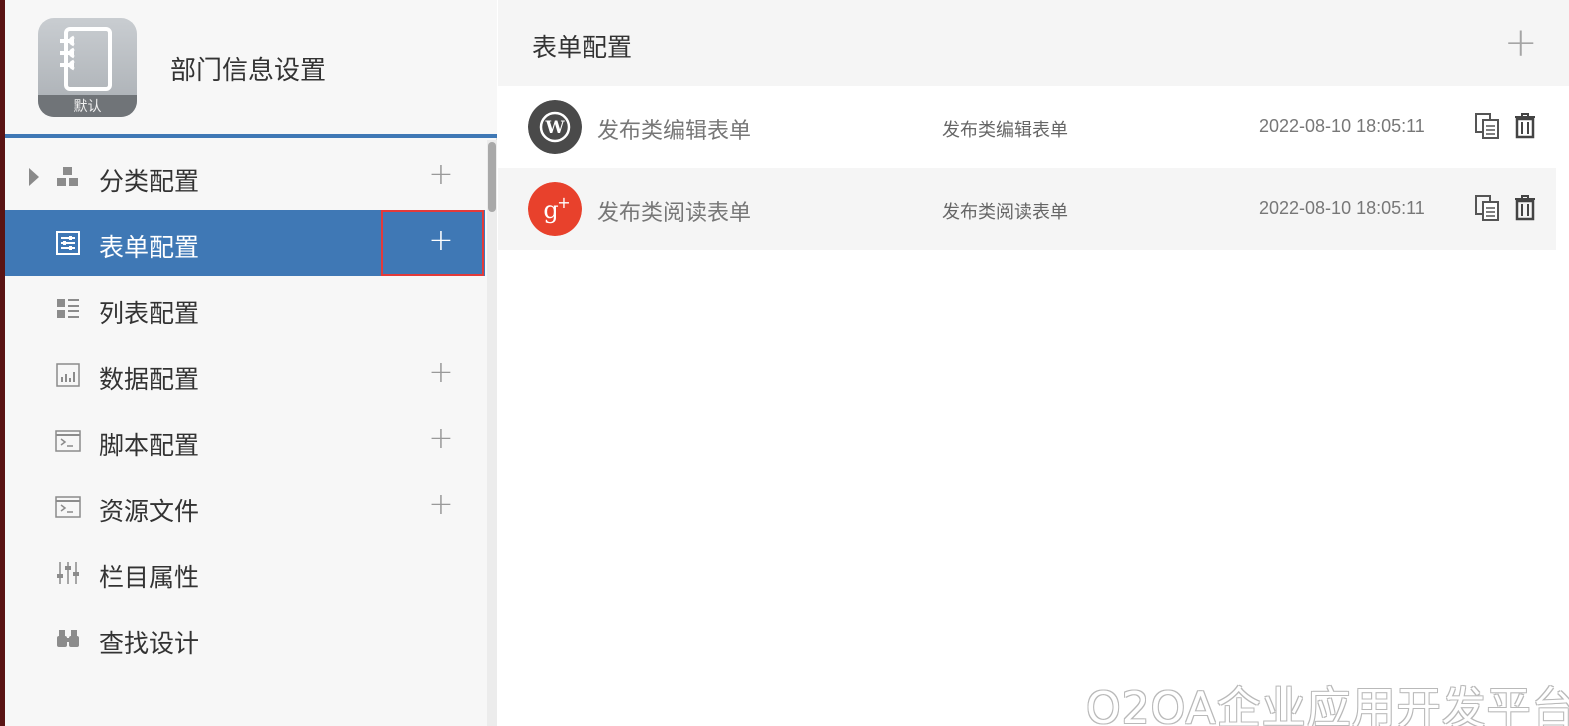 The image size is (1569, 726). I want to click on add-category-button: +, so click(441, 175).